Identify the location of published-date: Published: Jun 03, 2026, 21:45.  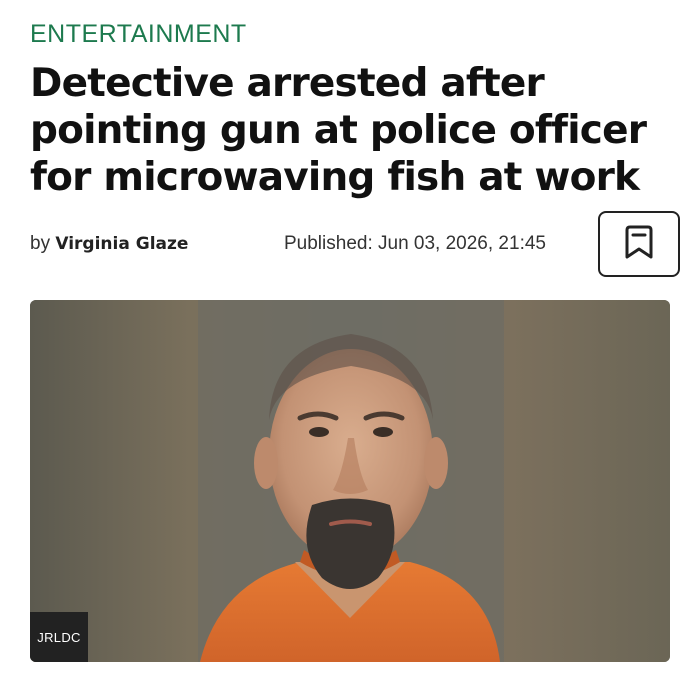
(415, 243).